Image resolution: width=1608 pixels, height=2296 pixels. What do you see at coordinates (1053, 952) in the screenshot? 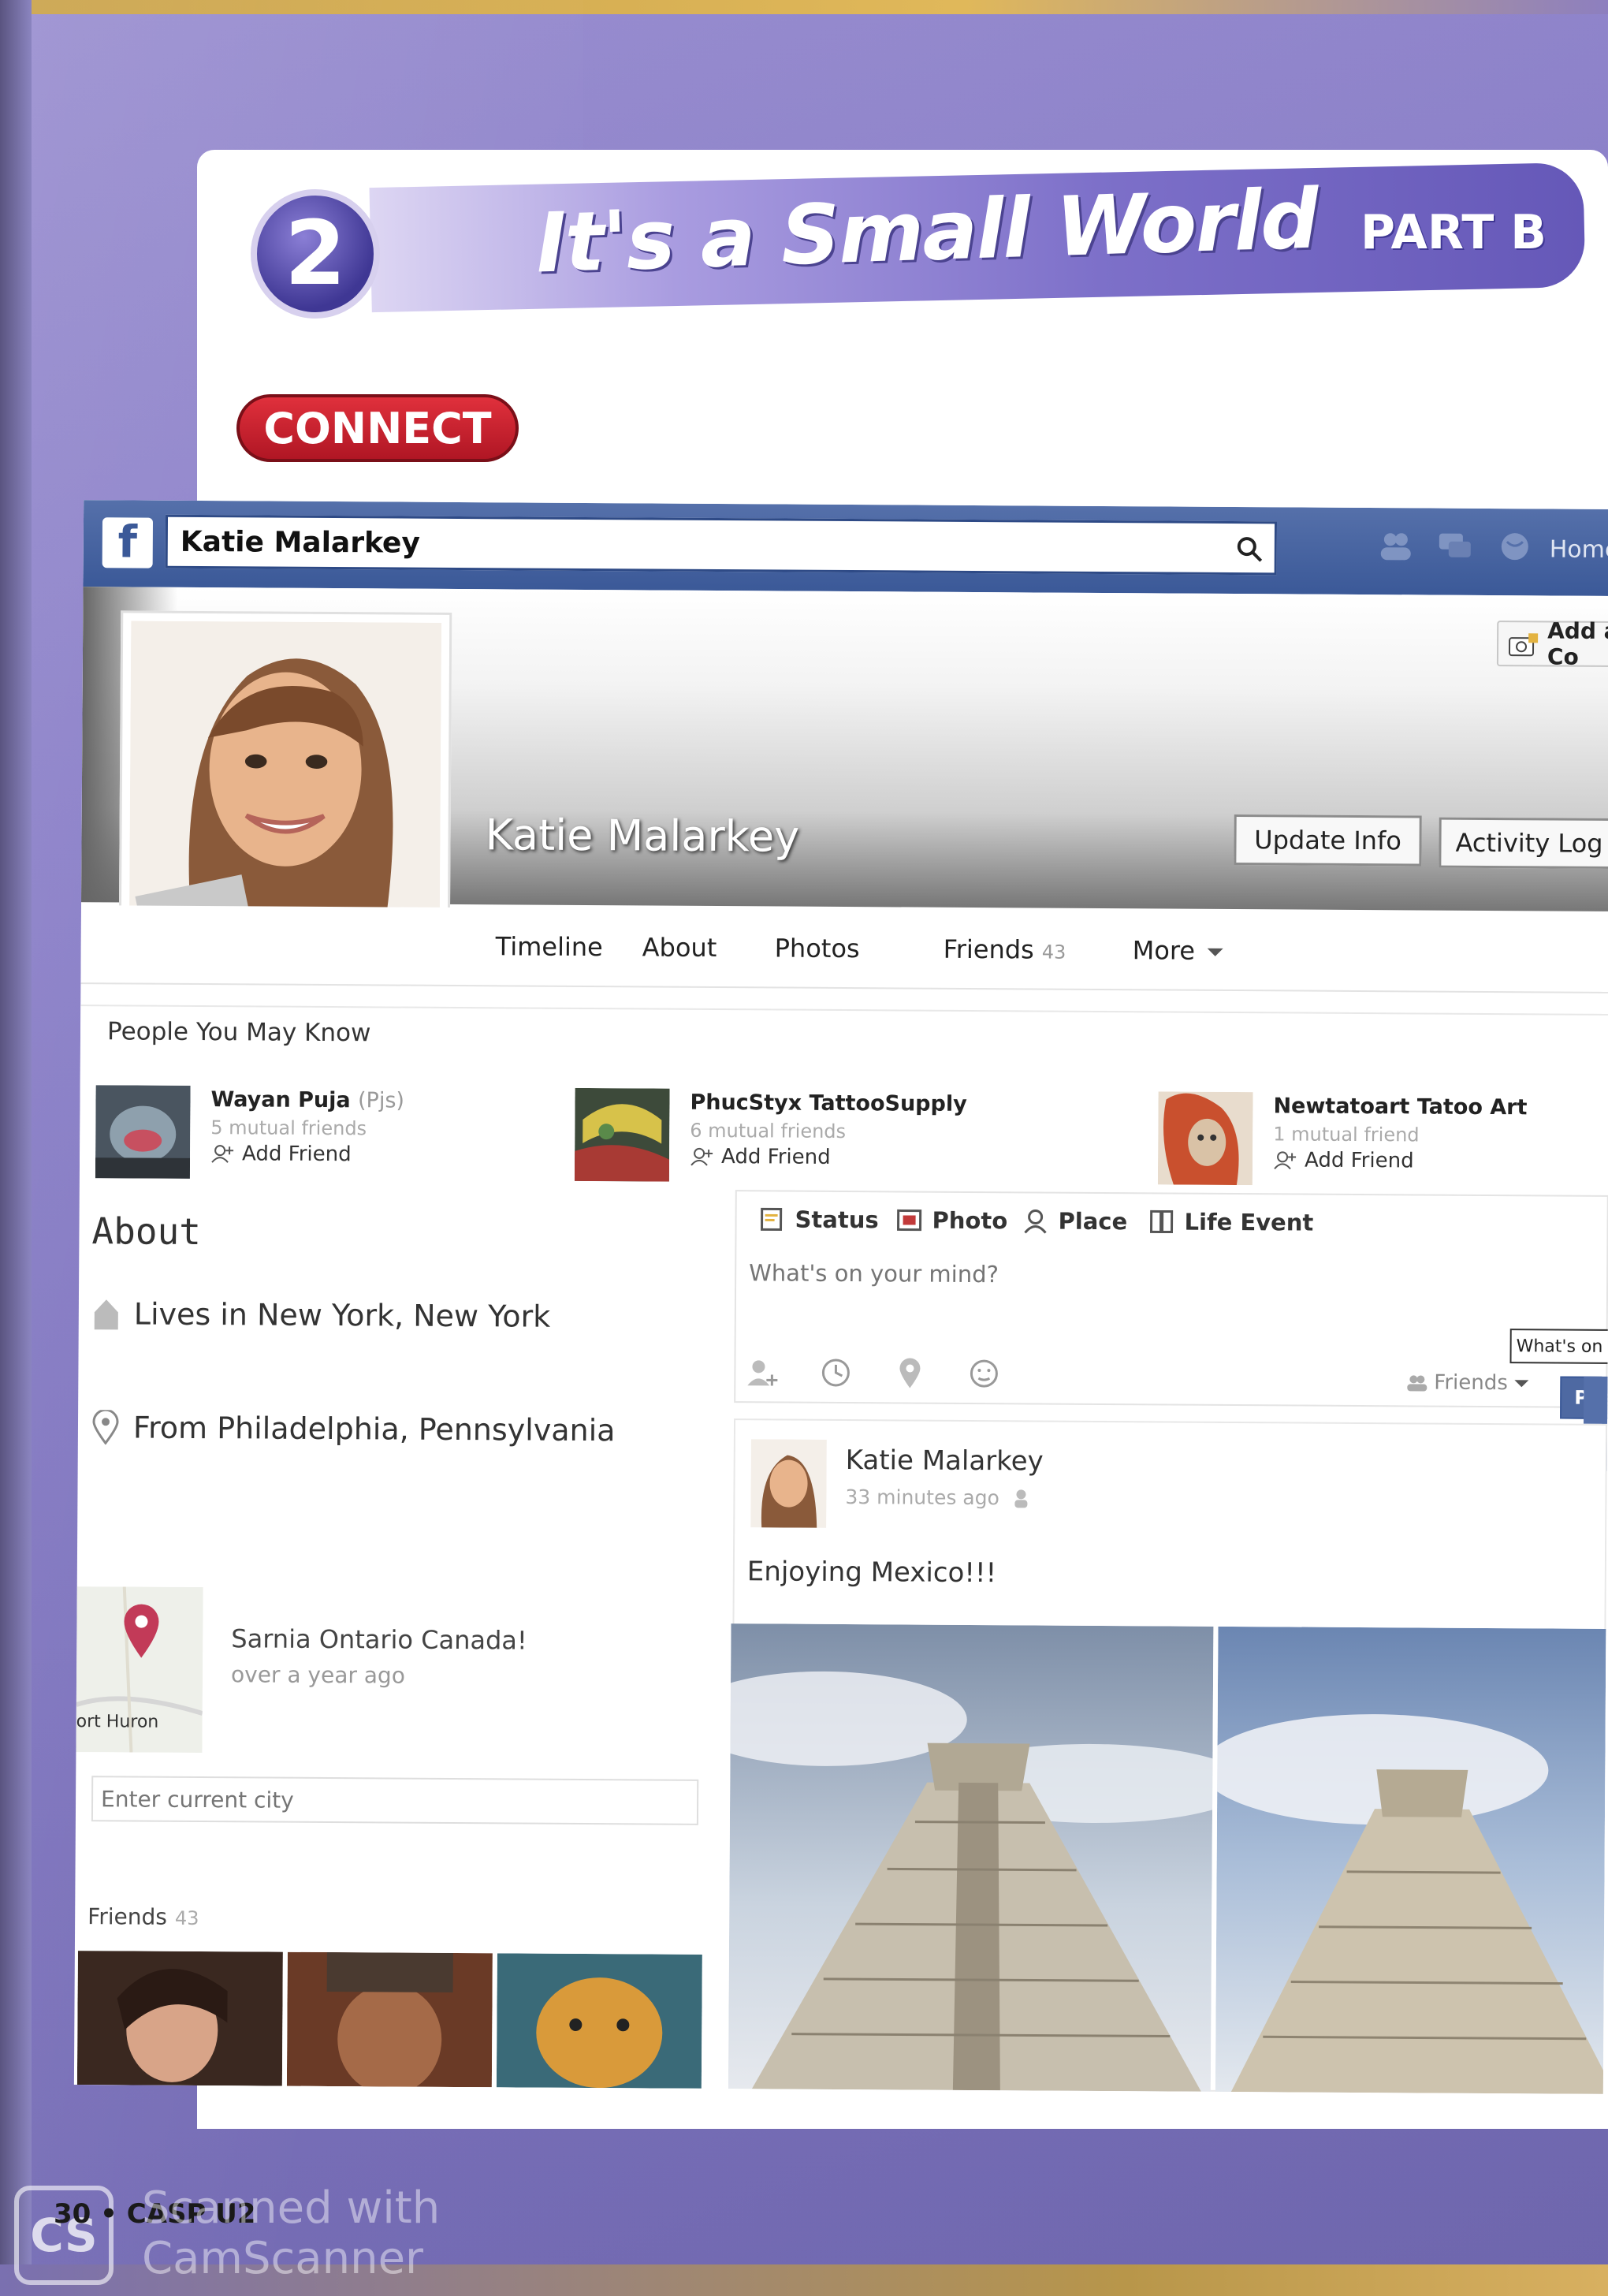
I see `friends-count: 43` at bounding box center [1053, 952].